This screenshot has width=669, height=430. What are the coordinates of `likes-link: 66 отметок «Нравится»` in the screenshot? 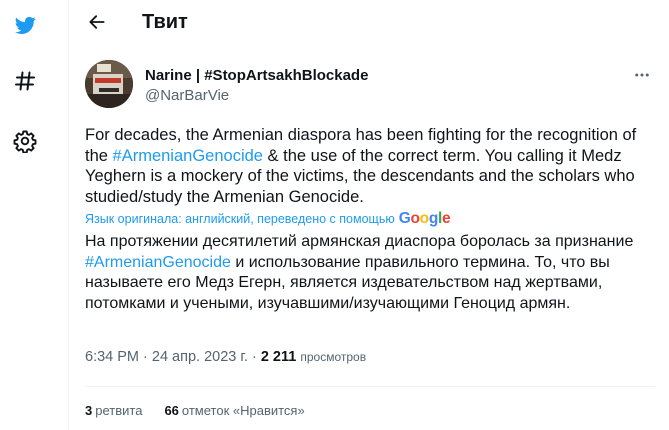 It's located at (234, 410).